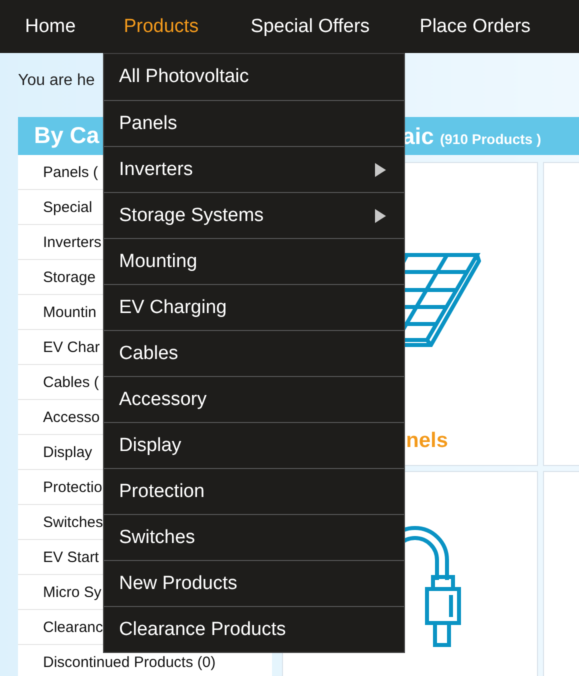 The height and width of the screenshot is (676, 579). I want to click on menu-item: Panels, so click(254, 123).